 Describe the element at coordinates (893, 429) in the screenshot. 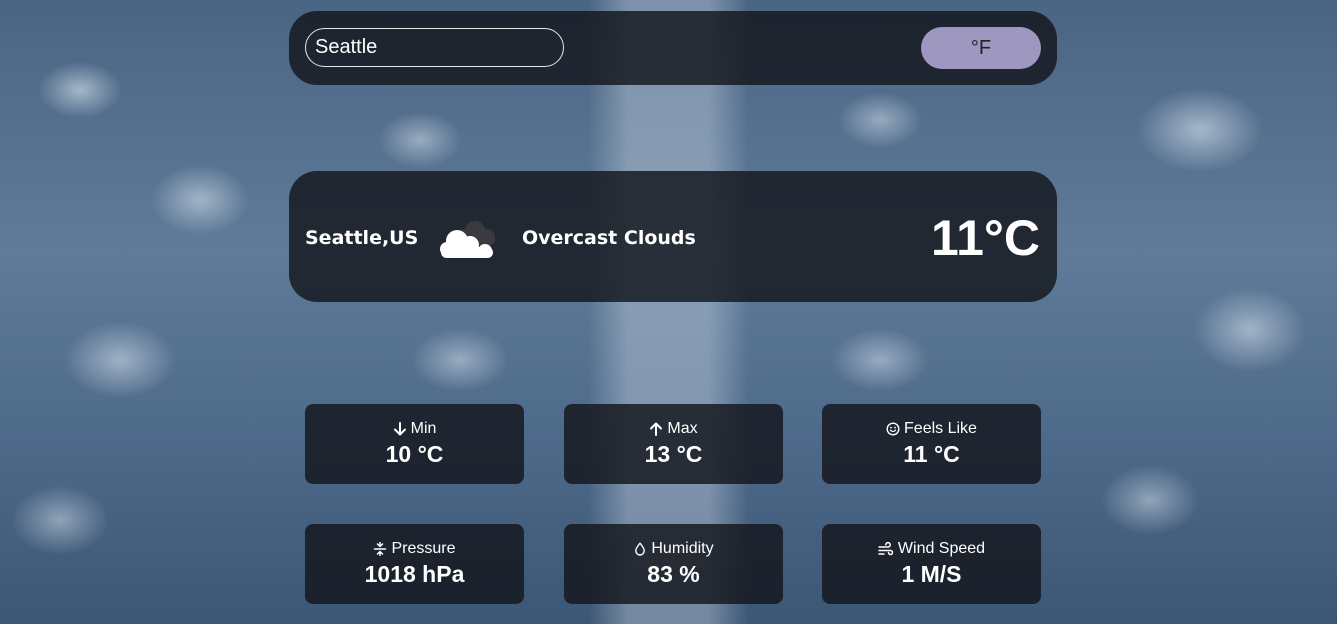

I see `smiley-icon` at that location.